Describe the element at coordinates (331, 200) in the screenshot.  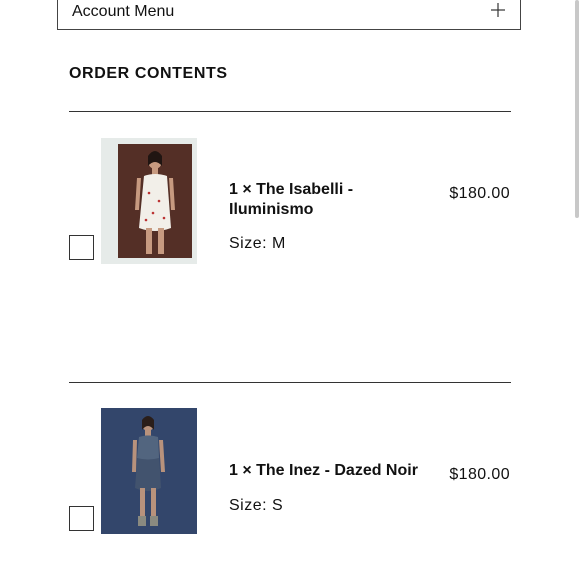
I see `product-name: 1 × The Isabelli - Iluminismo` at that location.